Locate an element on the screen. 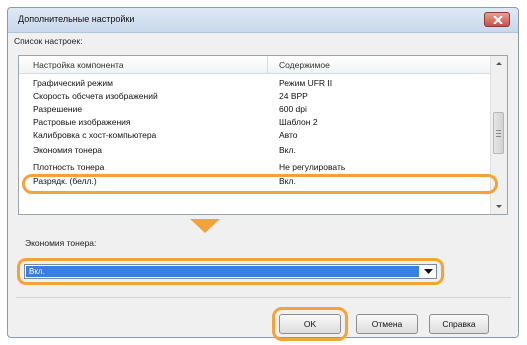 The image size is (527, 345). toner-saving-label: Экономия тонера: is located at coordinates (61, 243).